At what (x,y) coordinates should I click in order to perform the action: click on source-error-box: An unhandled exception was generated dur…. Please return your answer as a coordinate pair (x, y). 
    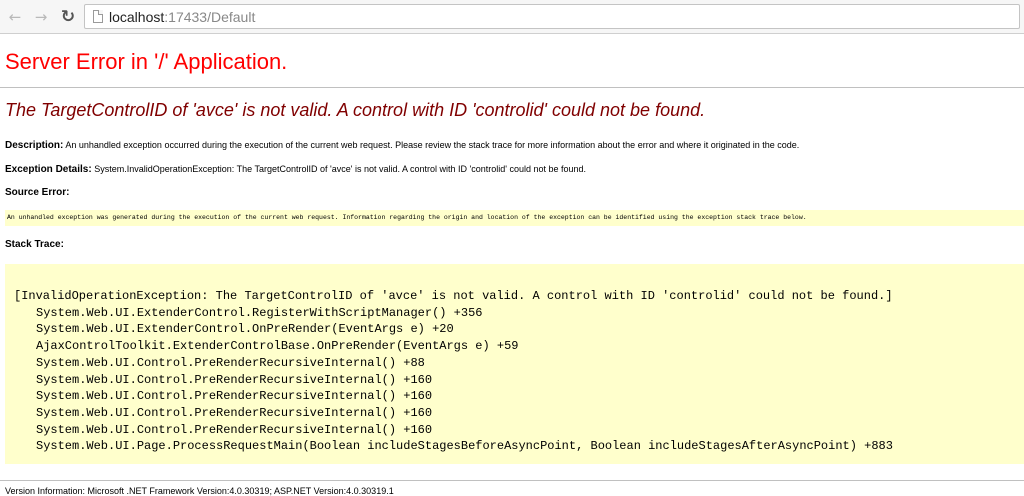
    Looking at the image, I should click on (514, 218).